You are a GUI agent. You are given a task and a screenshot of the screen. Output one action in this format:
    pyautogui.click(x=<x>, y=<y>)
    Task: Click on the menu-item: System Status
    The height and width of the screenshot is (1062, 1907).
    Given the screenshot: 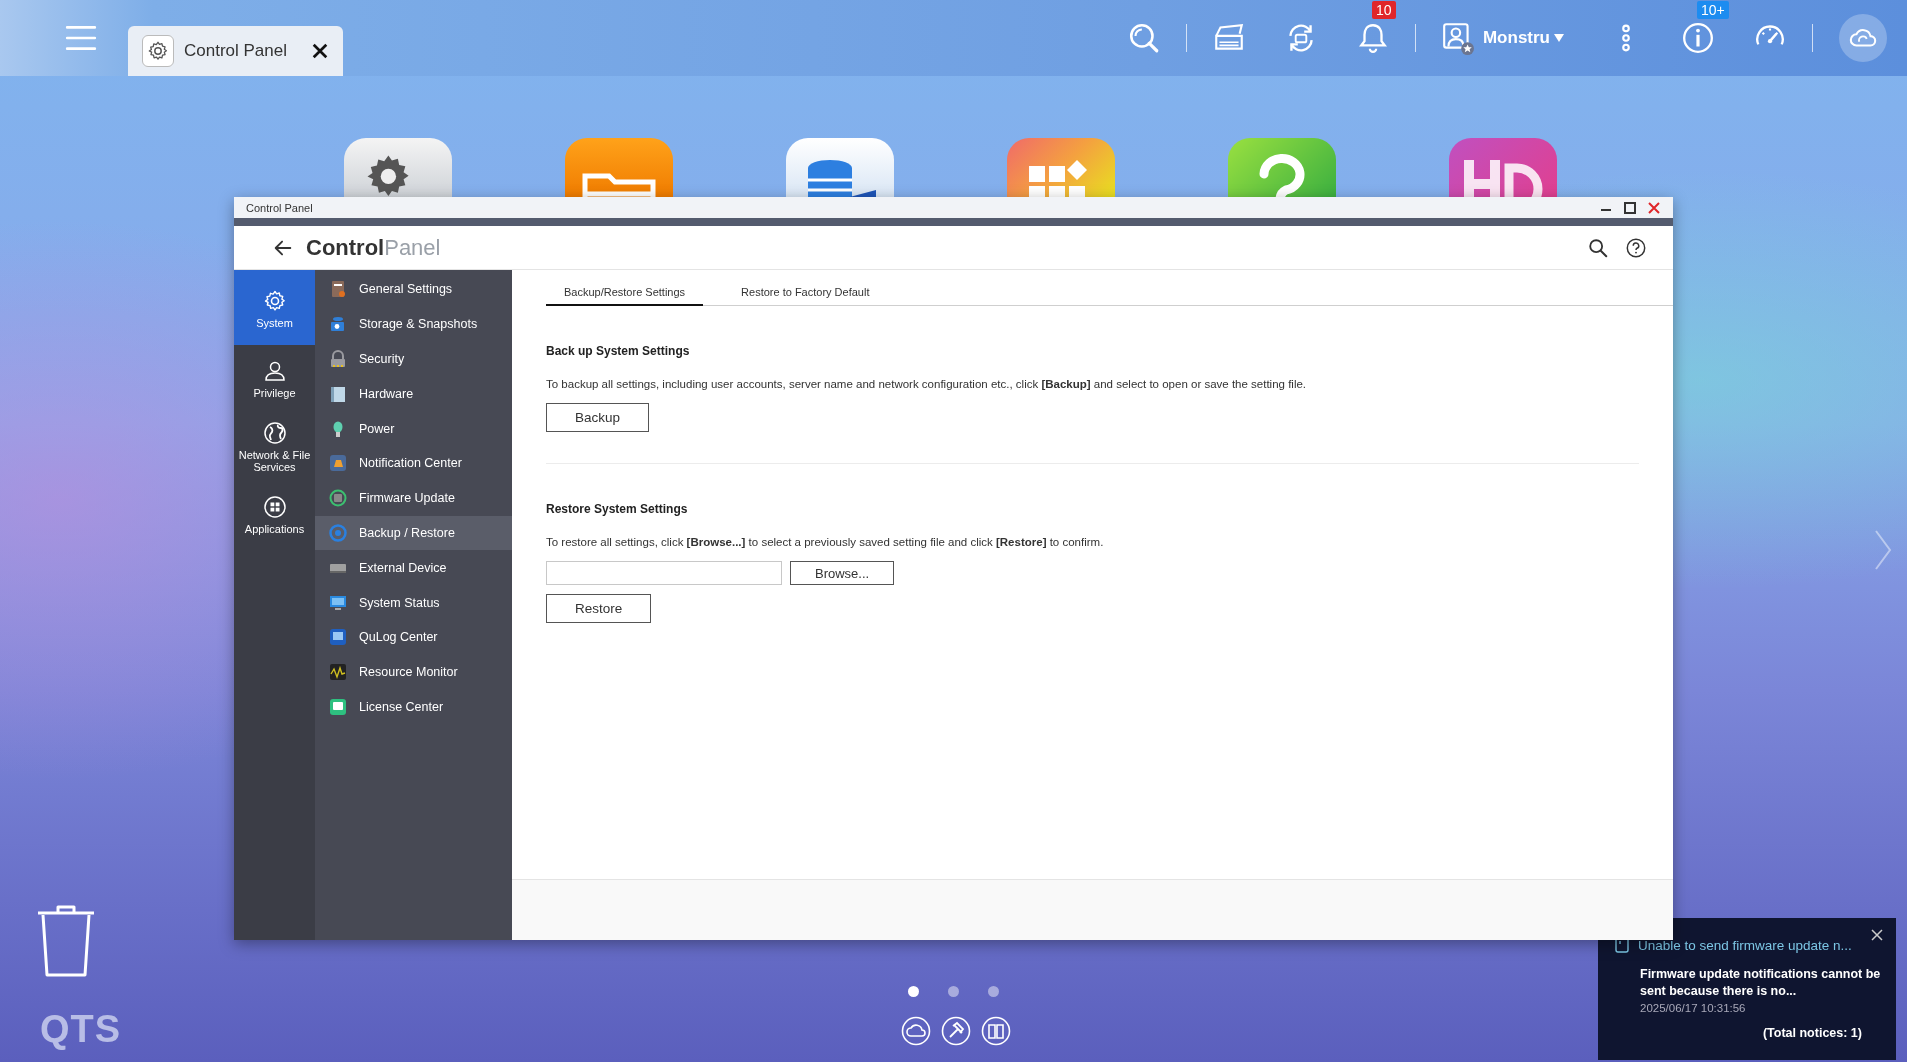 What is the action you would take?
    pyautogui.click(x=413, y=602)
    